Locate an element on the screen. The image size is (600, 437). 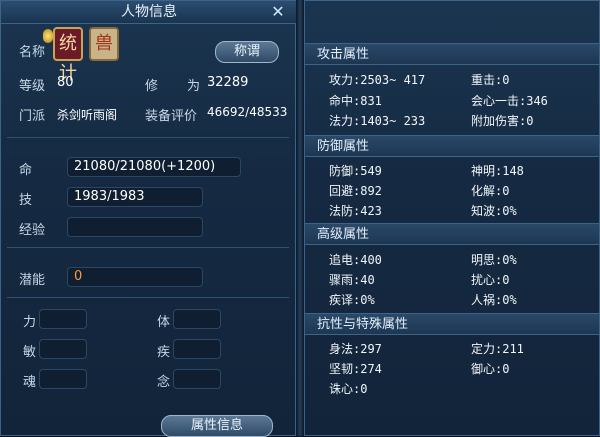
stat-advanced-1: 追电:400 is located at coordinates (355, 260).